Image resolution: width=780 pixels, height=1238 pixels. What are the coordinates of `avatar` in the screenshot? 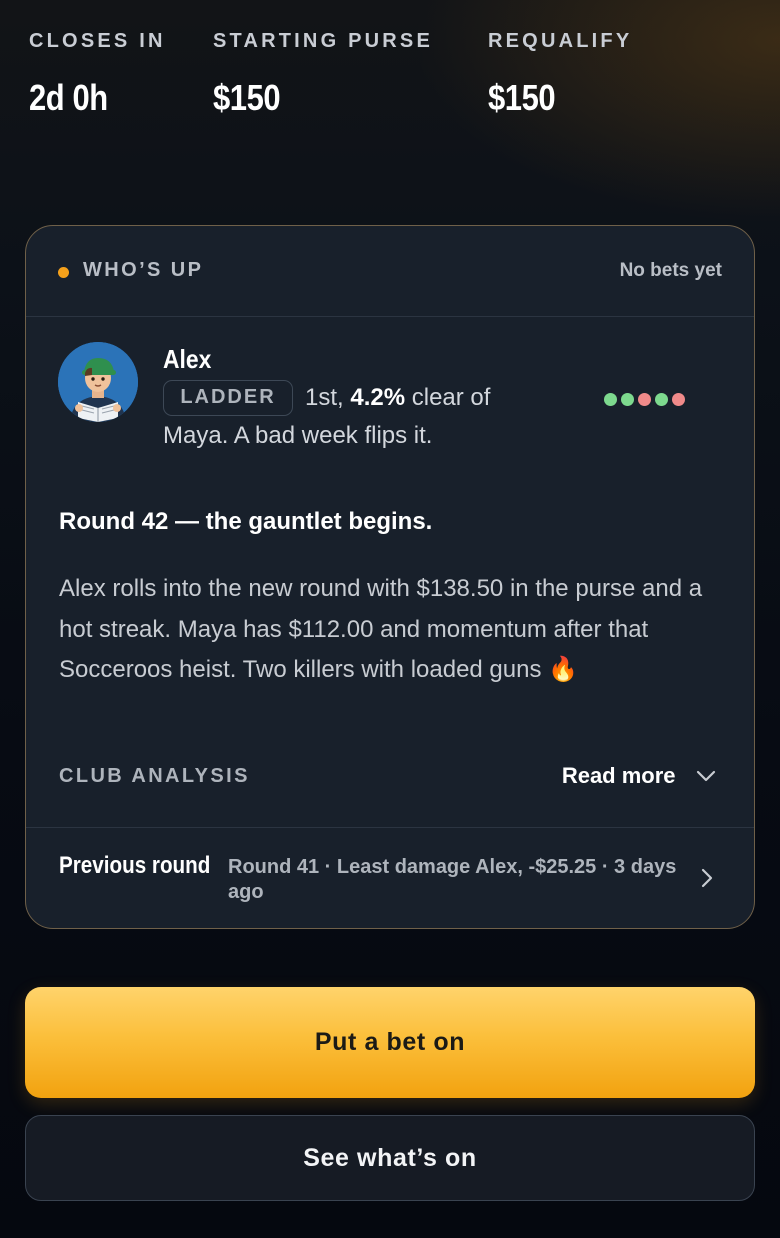 It's located at (98, 382).